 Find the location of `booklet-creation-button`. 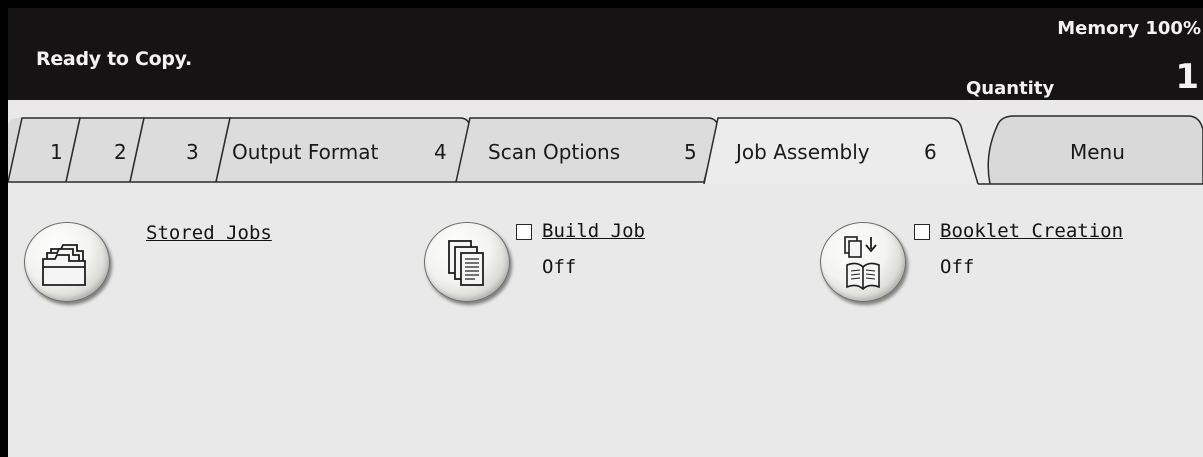

booklet-creation-button is located at coordinates (863, 262).